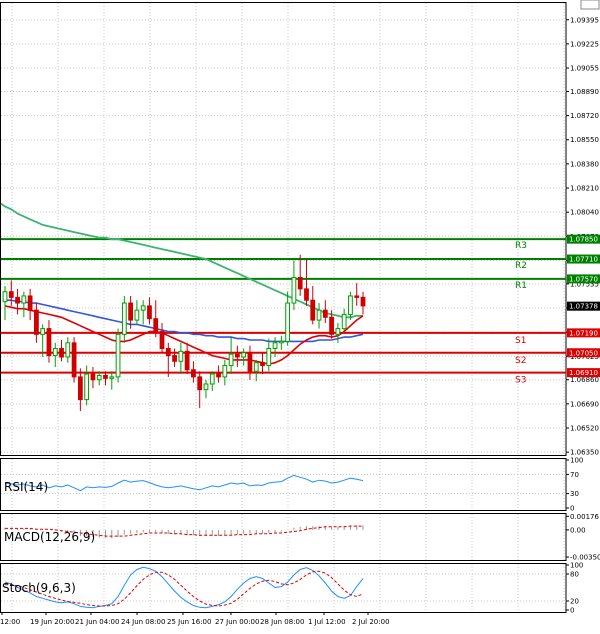 The image size is (600, 634). I want to click on price-axis-label: 1.08890, so click(584, 92).